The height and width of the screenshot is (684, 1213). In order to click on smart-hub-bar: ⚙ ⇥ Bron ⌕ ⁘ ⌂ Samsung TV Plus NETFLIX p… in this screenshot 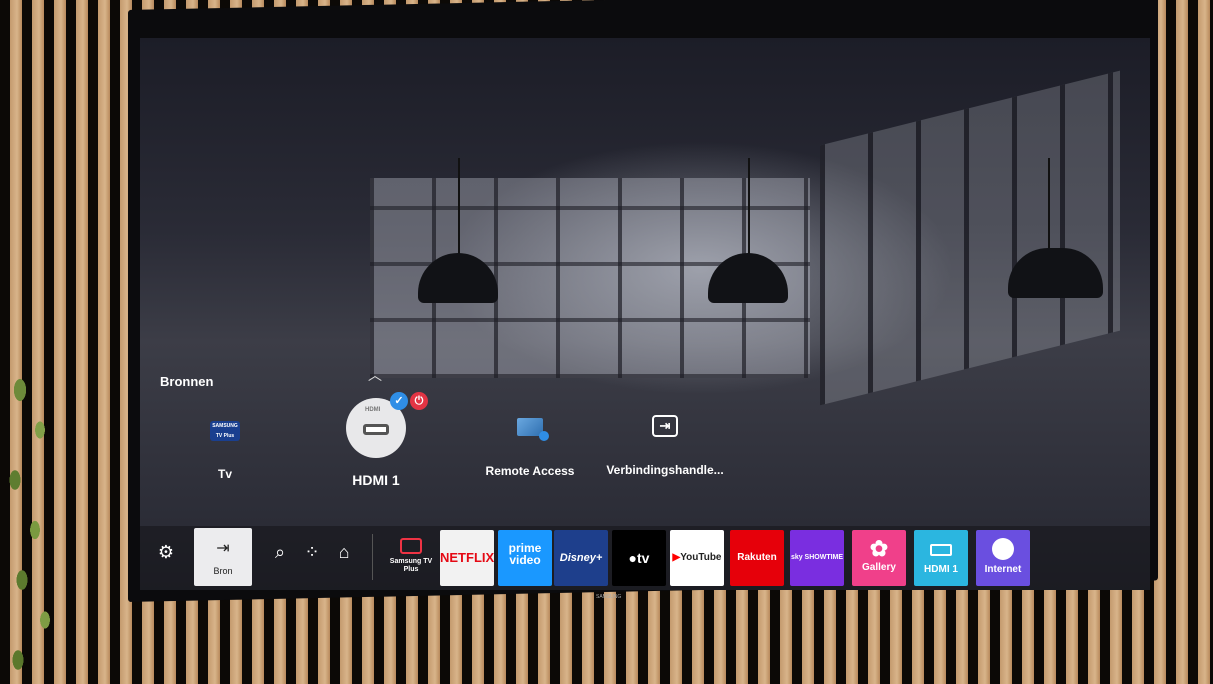, I will do `click(645, 558)`.